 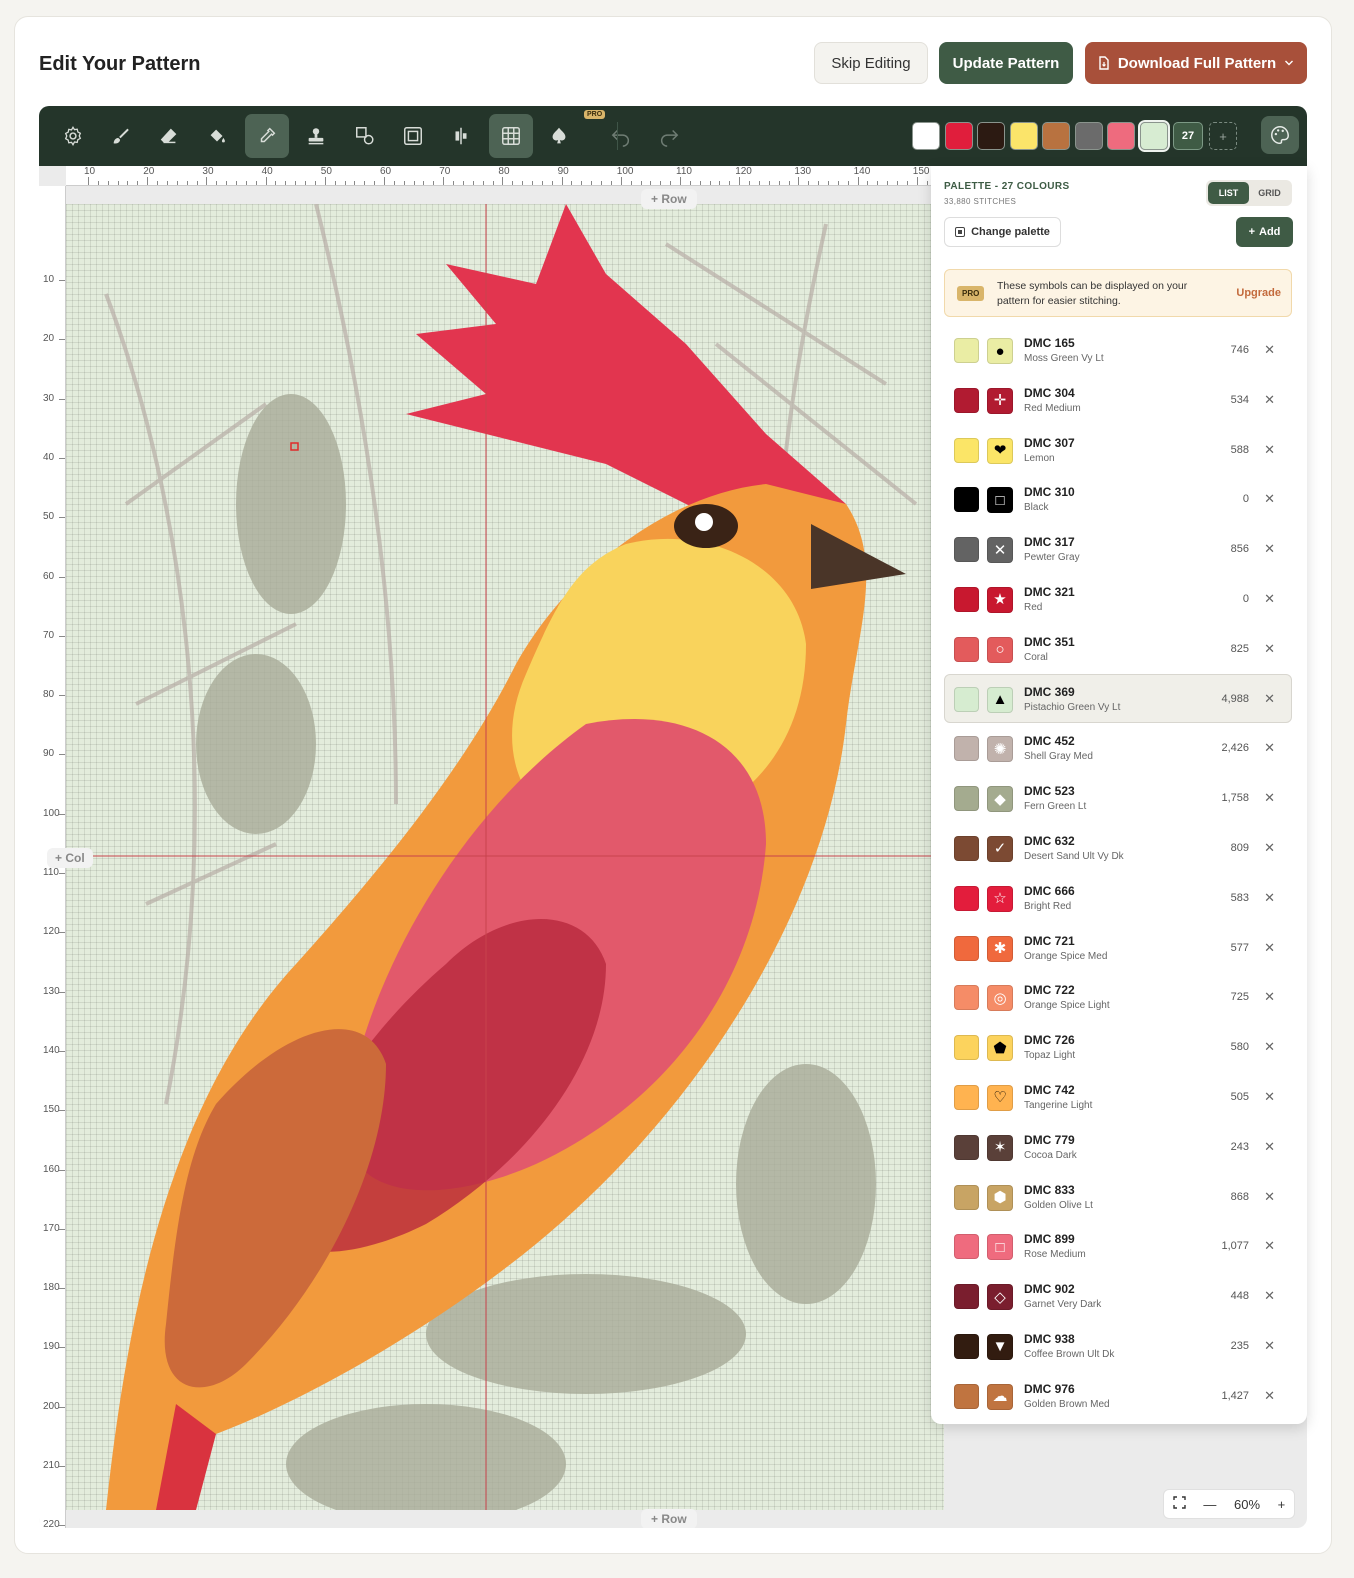 What do you see at coordinates (461, 136) in the screenshot?
I see `align-tool-button` at bounding box center [461, 136].